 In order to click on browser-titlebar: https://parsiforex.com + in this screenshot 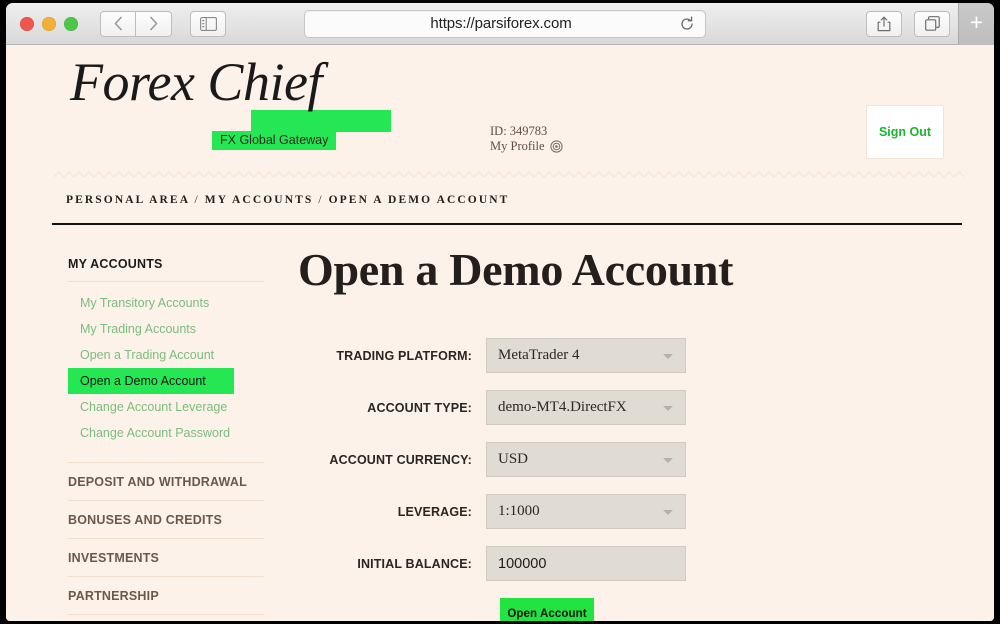, I will do `click(500, 24)`.